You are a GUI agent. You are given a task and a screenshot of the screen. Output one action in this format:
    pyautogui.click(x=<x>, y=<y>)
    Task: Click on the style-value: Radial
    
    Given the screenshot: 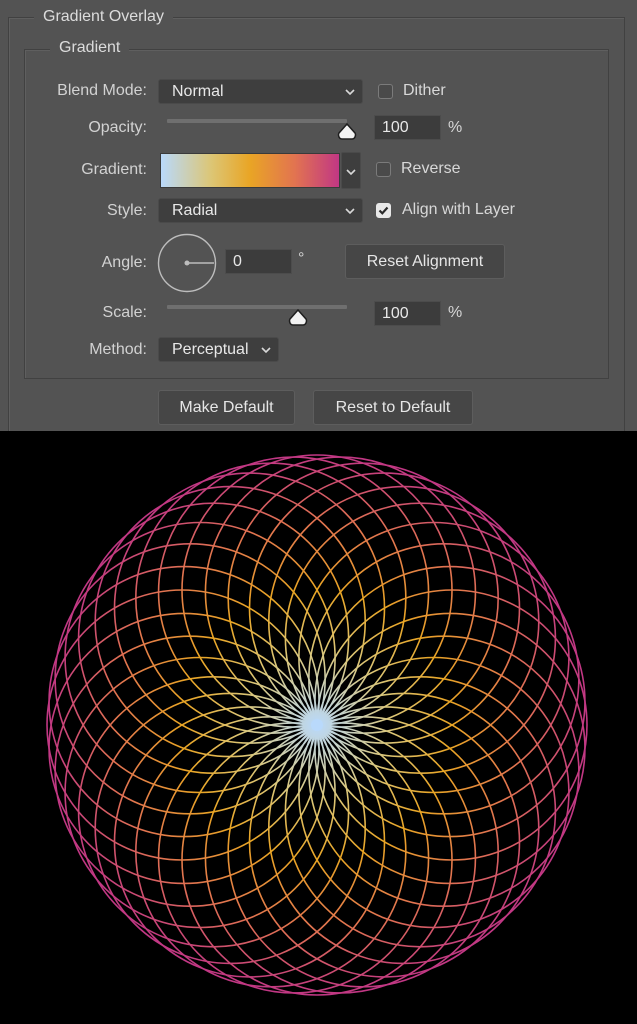 What is the action you would take?
    pyautogui.click(x=195, y=210)
    